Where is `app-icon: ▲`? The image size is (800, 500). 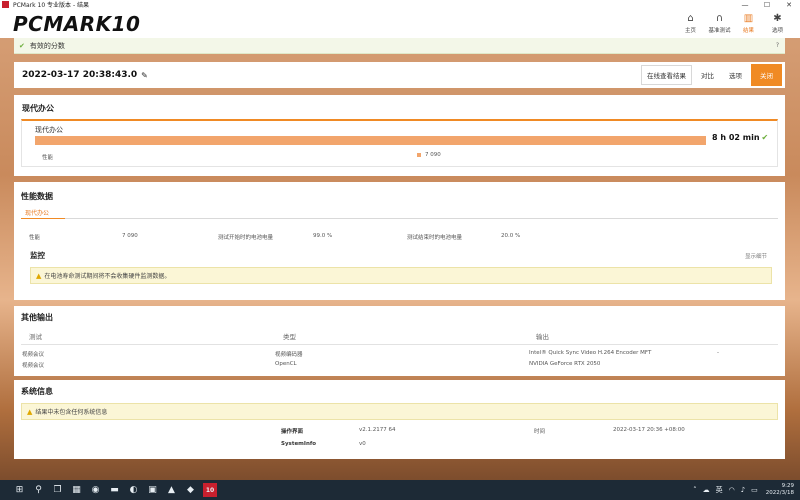
app-icon: ▲ is located at coordinates (171, 490).